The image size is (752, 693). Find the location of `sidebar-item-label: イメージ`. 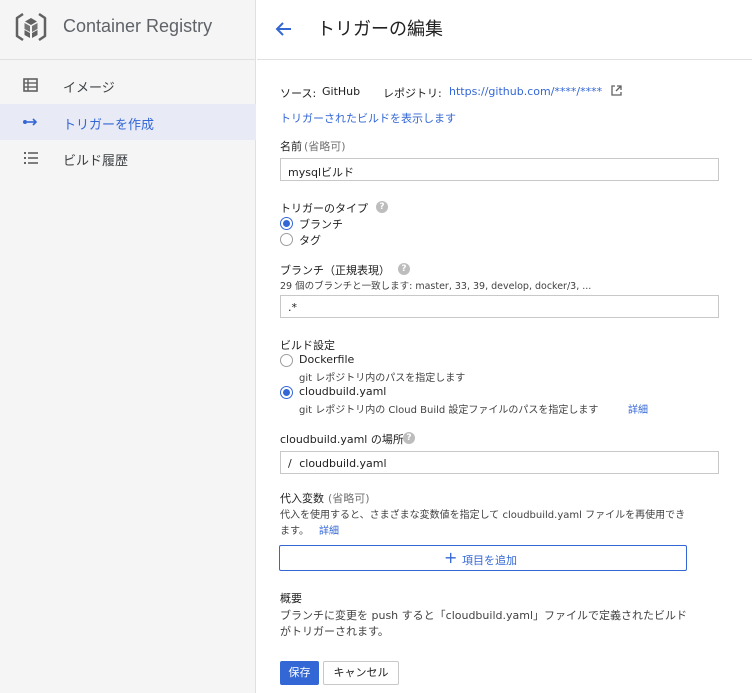

sidebar-item-label: イメージ is located at coordinates (89, 88).